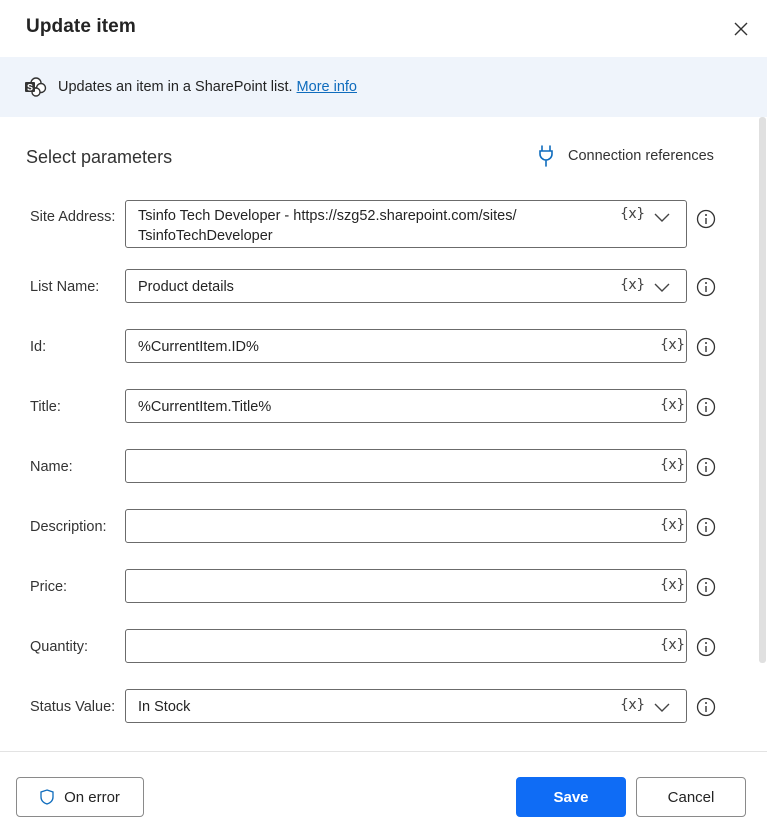  I want to click on close-icon, so click(741, 29).